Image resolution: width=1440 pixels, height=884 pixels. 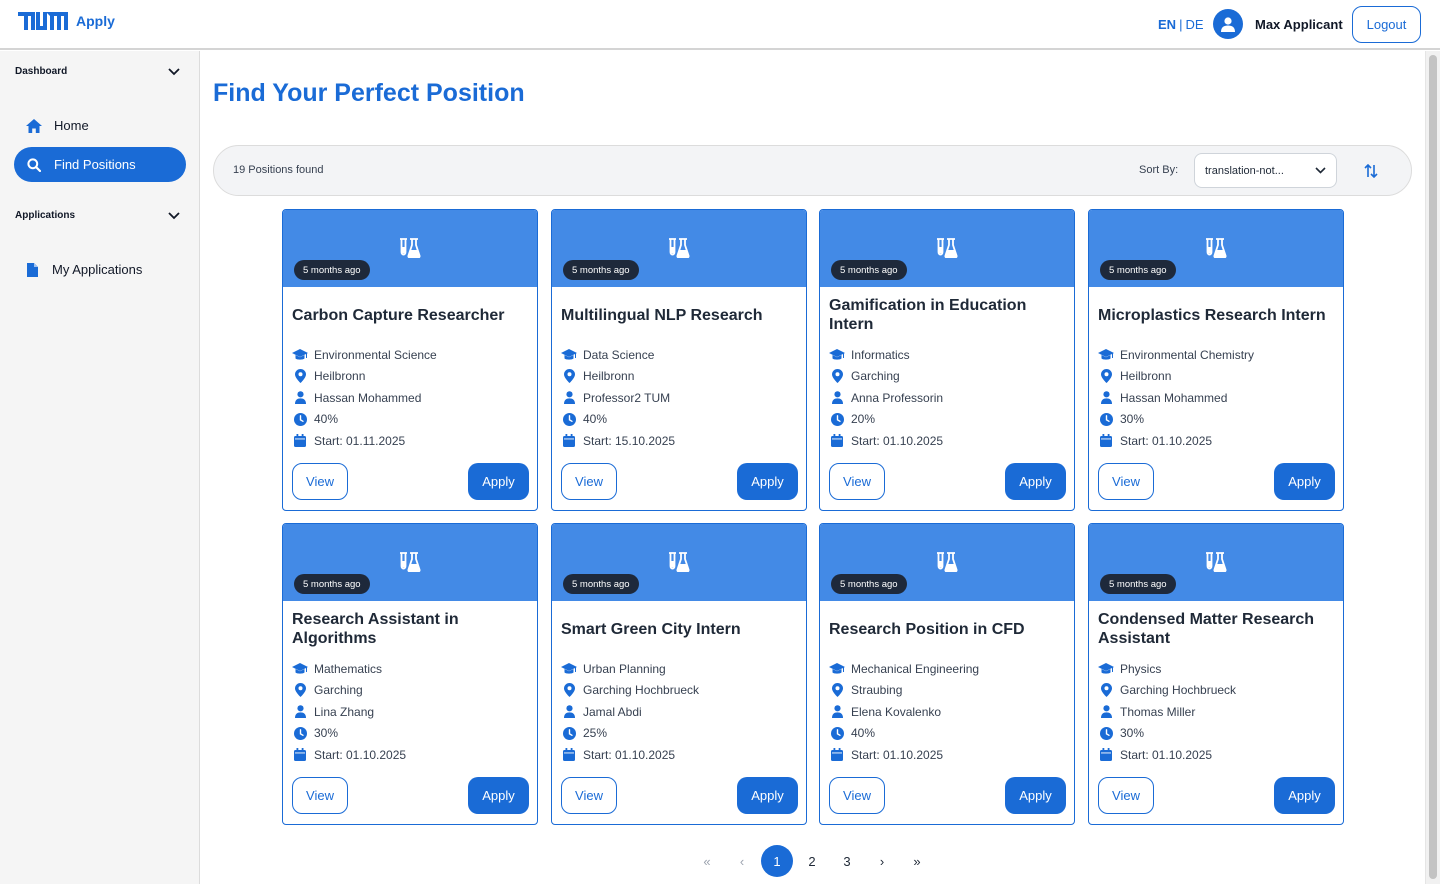 I want to click on position-workload: 25%, so click(x=681, y=734).